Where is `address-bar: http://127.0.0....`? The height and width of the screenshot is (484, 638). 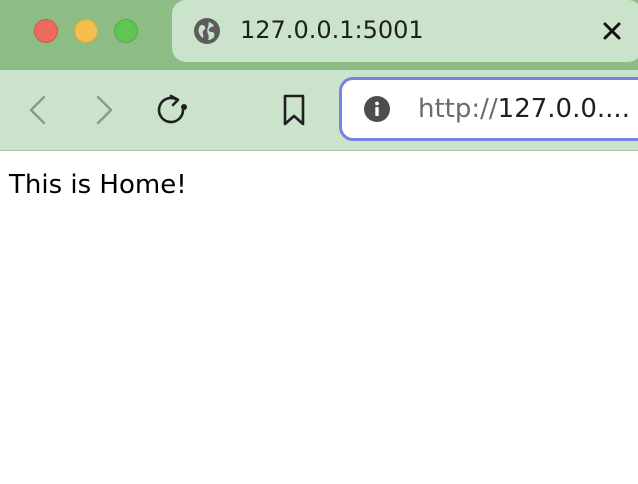 address-bar: http://127.0.0.... is located at coordinates (488, 109).